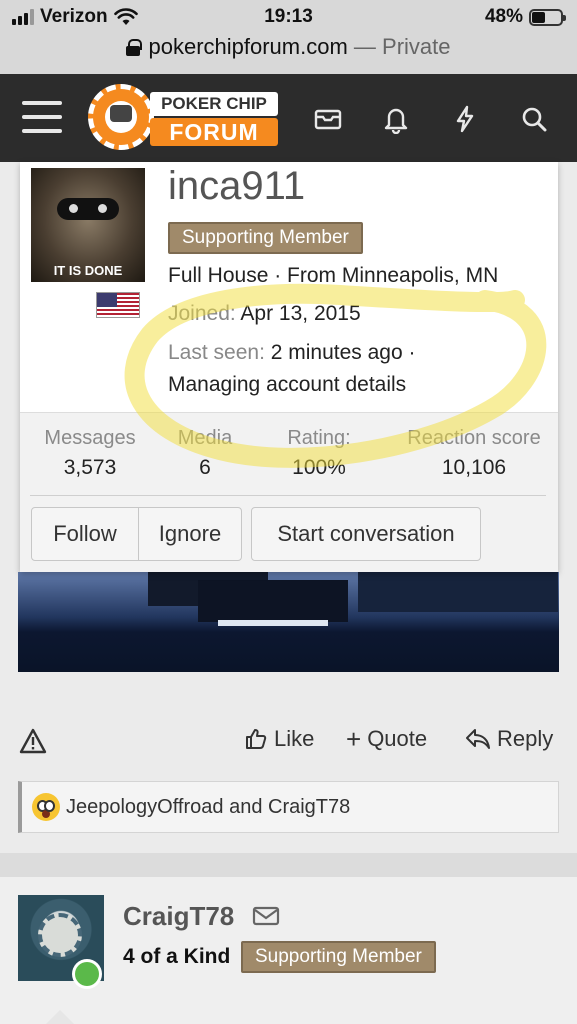  I want to click on reactions-bar: JeepologyOffroad and CraigT78, so click(288, 807).